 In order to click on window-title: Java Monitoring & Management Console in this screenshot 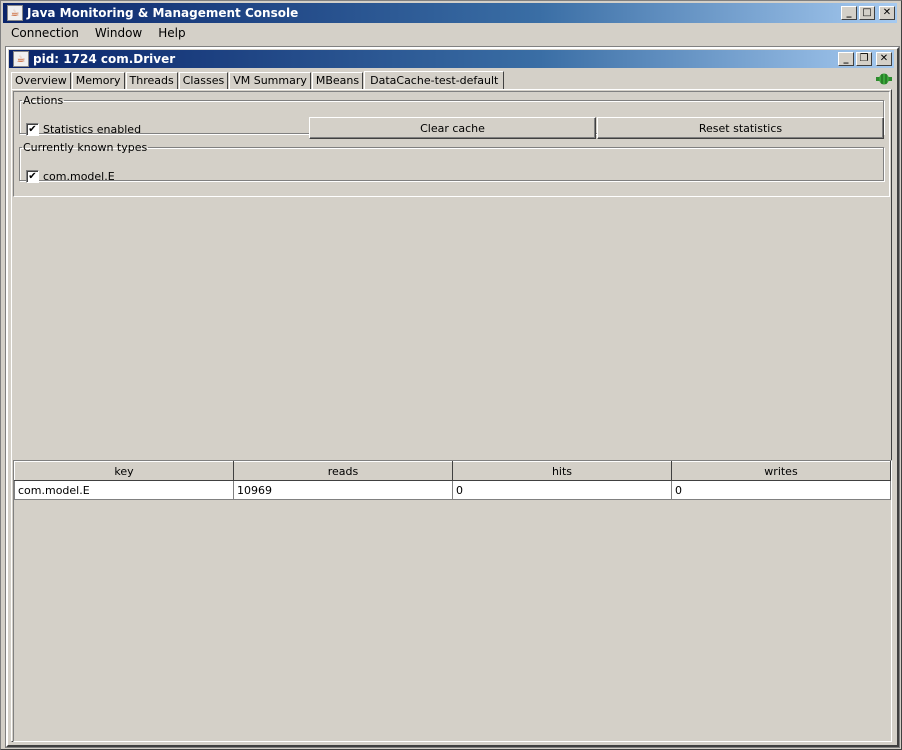, I will do `click(163, 13)`.